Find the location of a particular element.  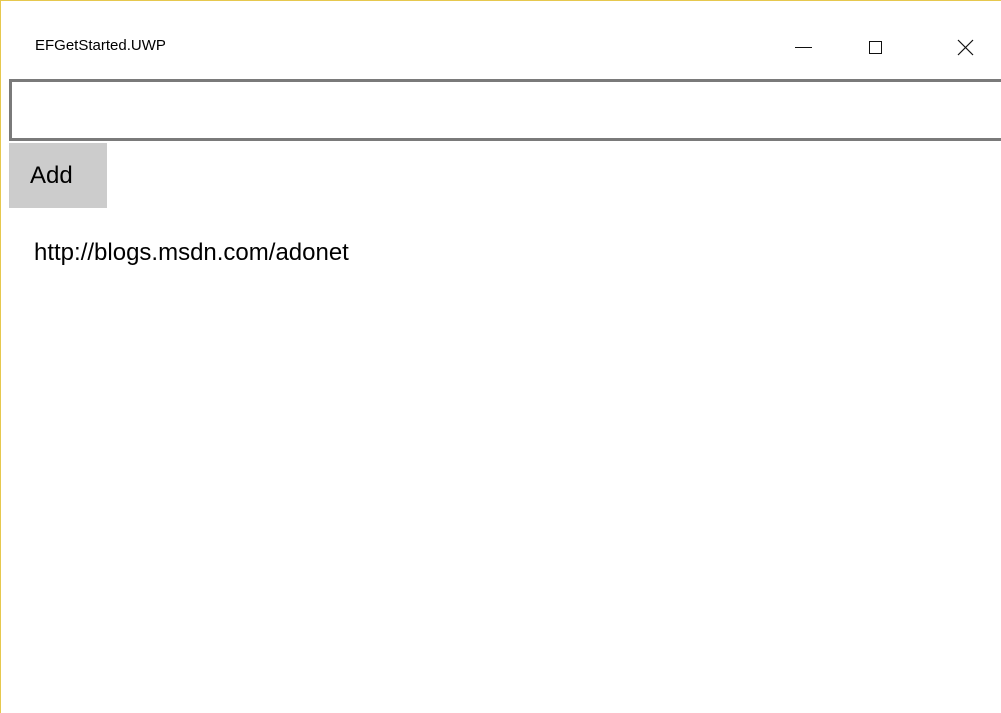

list-item: http://blogs.msdn.com/adonet is located at coordinates (191, 253).